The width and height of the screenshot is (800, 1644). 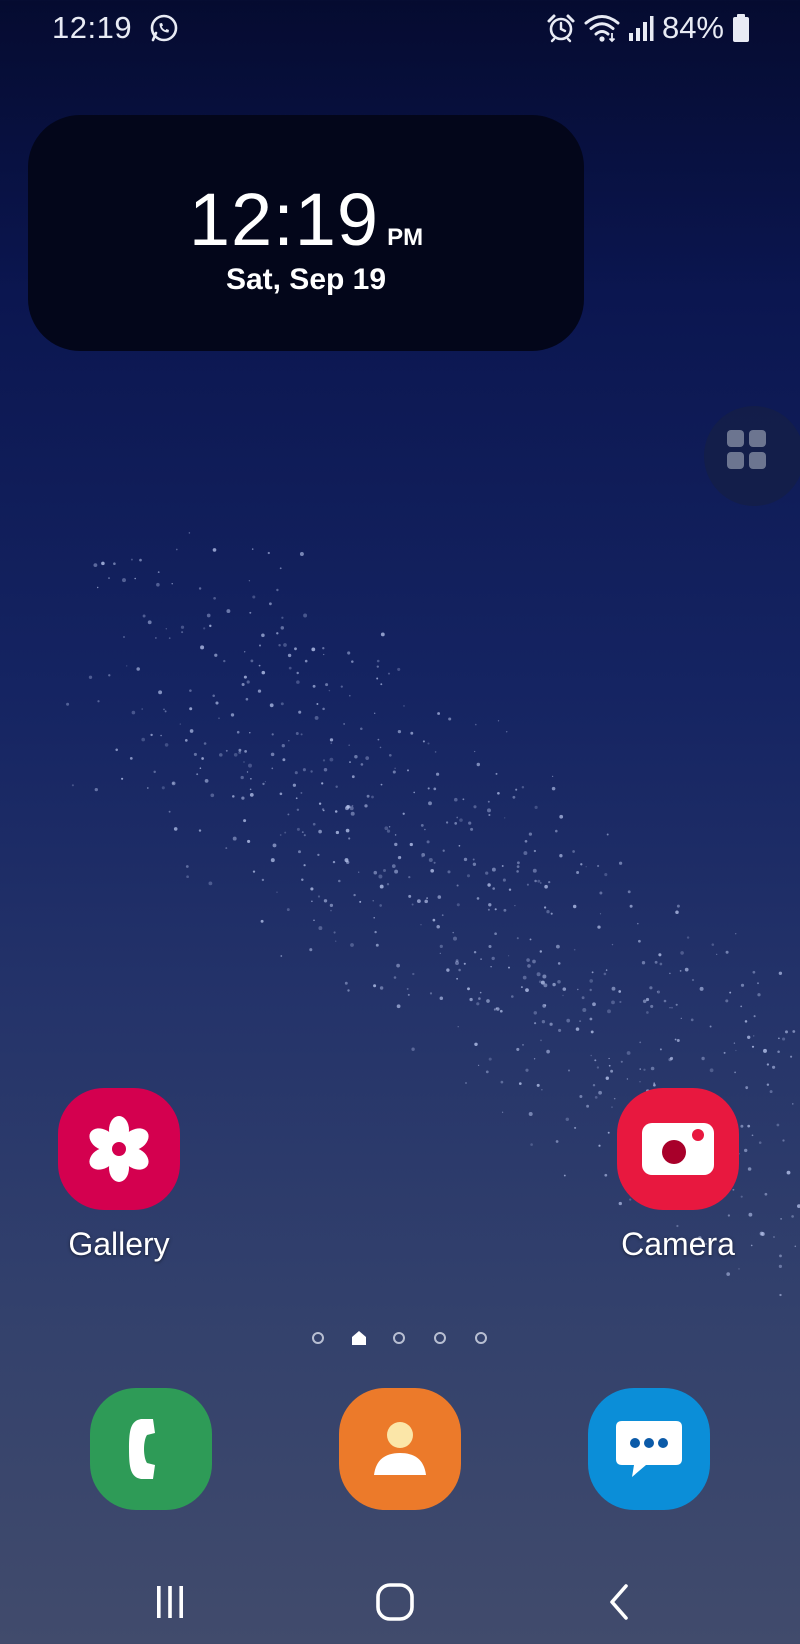 What do you see at coordinates (400, 1449) in the screenshot?
I see `dock-contacts` at bounding box center [400, 1449].